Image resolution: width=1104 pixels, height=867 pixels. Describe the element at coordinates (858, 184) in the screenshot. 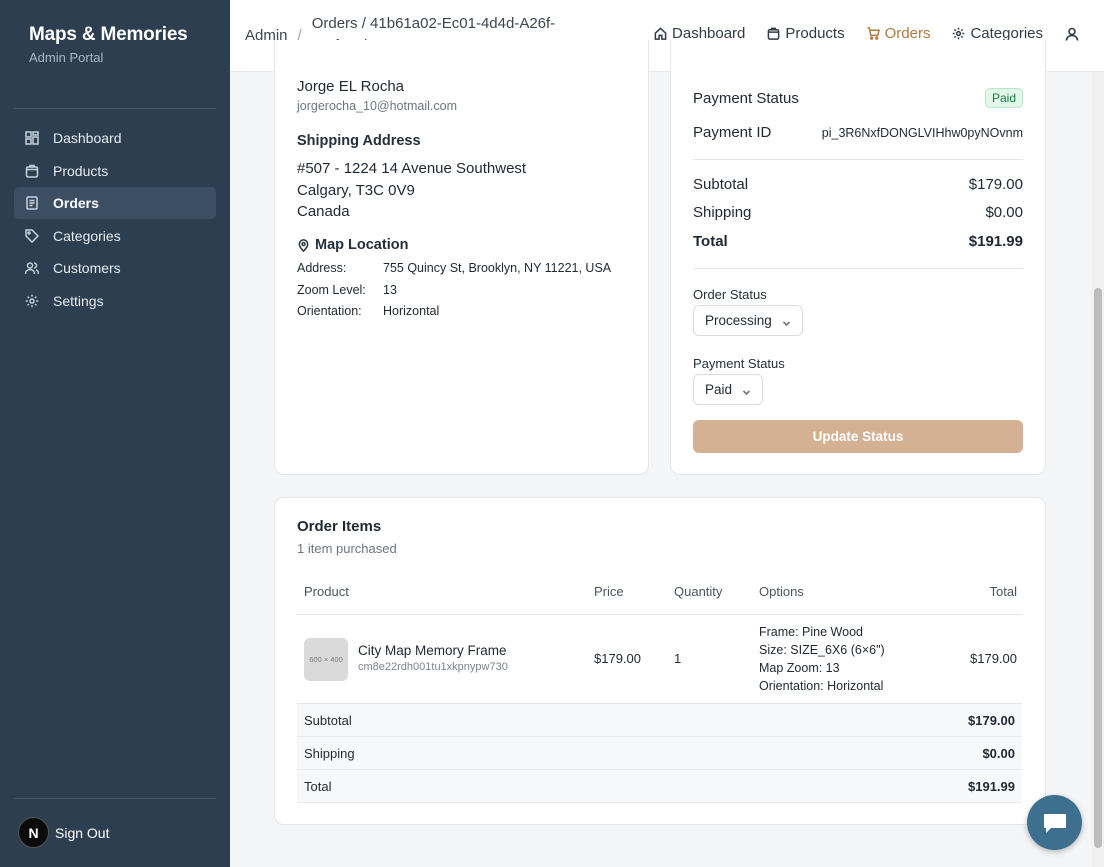

I see `subtotal-row: Subtotal $179.00` at that location.